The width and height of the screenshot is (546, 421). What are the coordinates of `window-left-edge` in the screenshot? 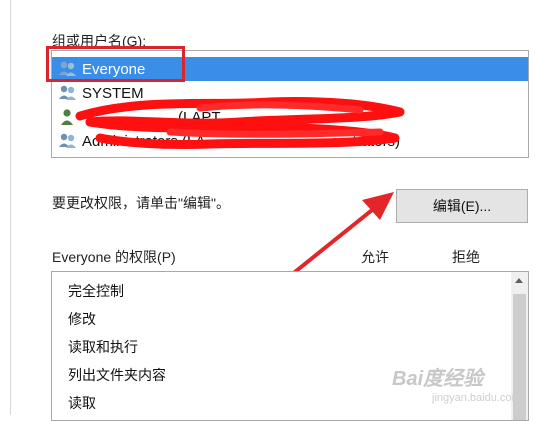 It's located at (10, 207).